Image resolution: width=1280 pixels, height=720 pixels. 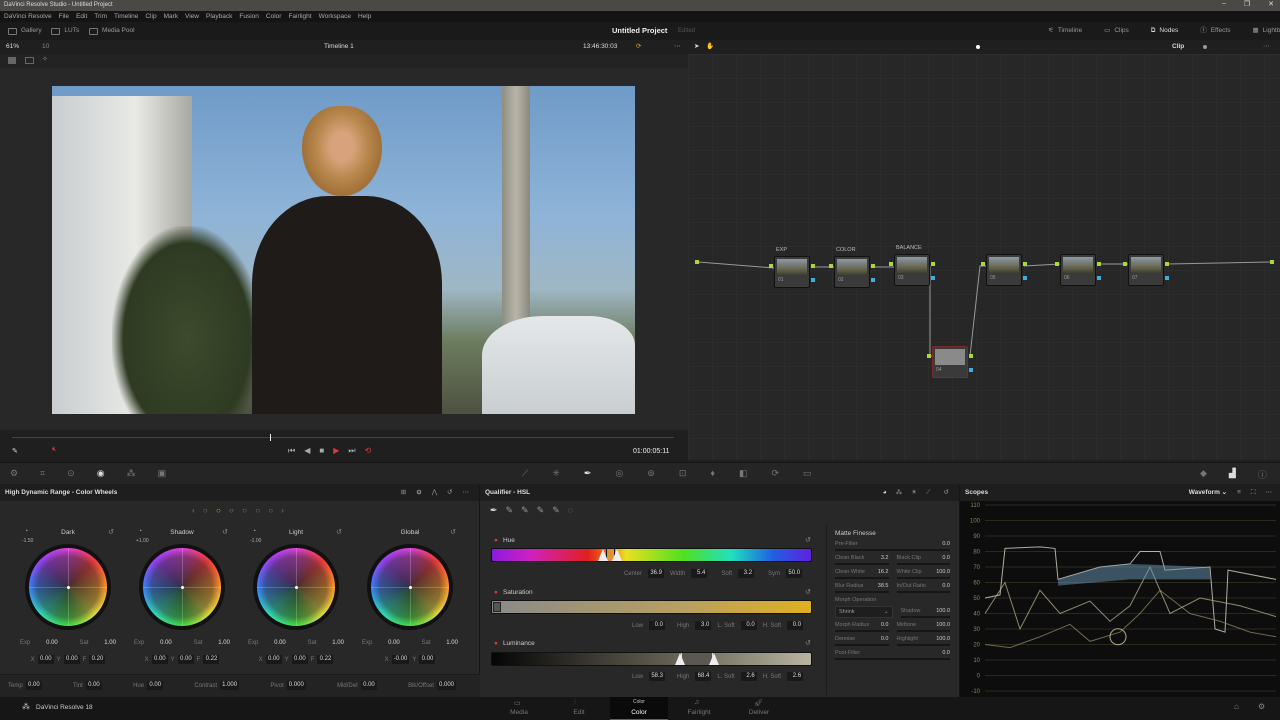 What do you see at coordinates (97, 659) in the screenshot?
I see `f-field: 0.20` at bounding box center [97, 659].